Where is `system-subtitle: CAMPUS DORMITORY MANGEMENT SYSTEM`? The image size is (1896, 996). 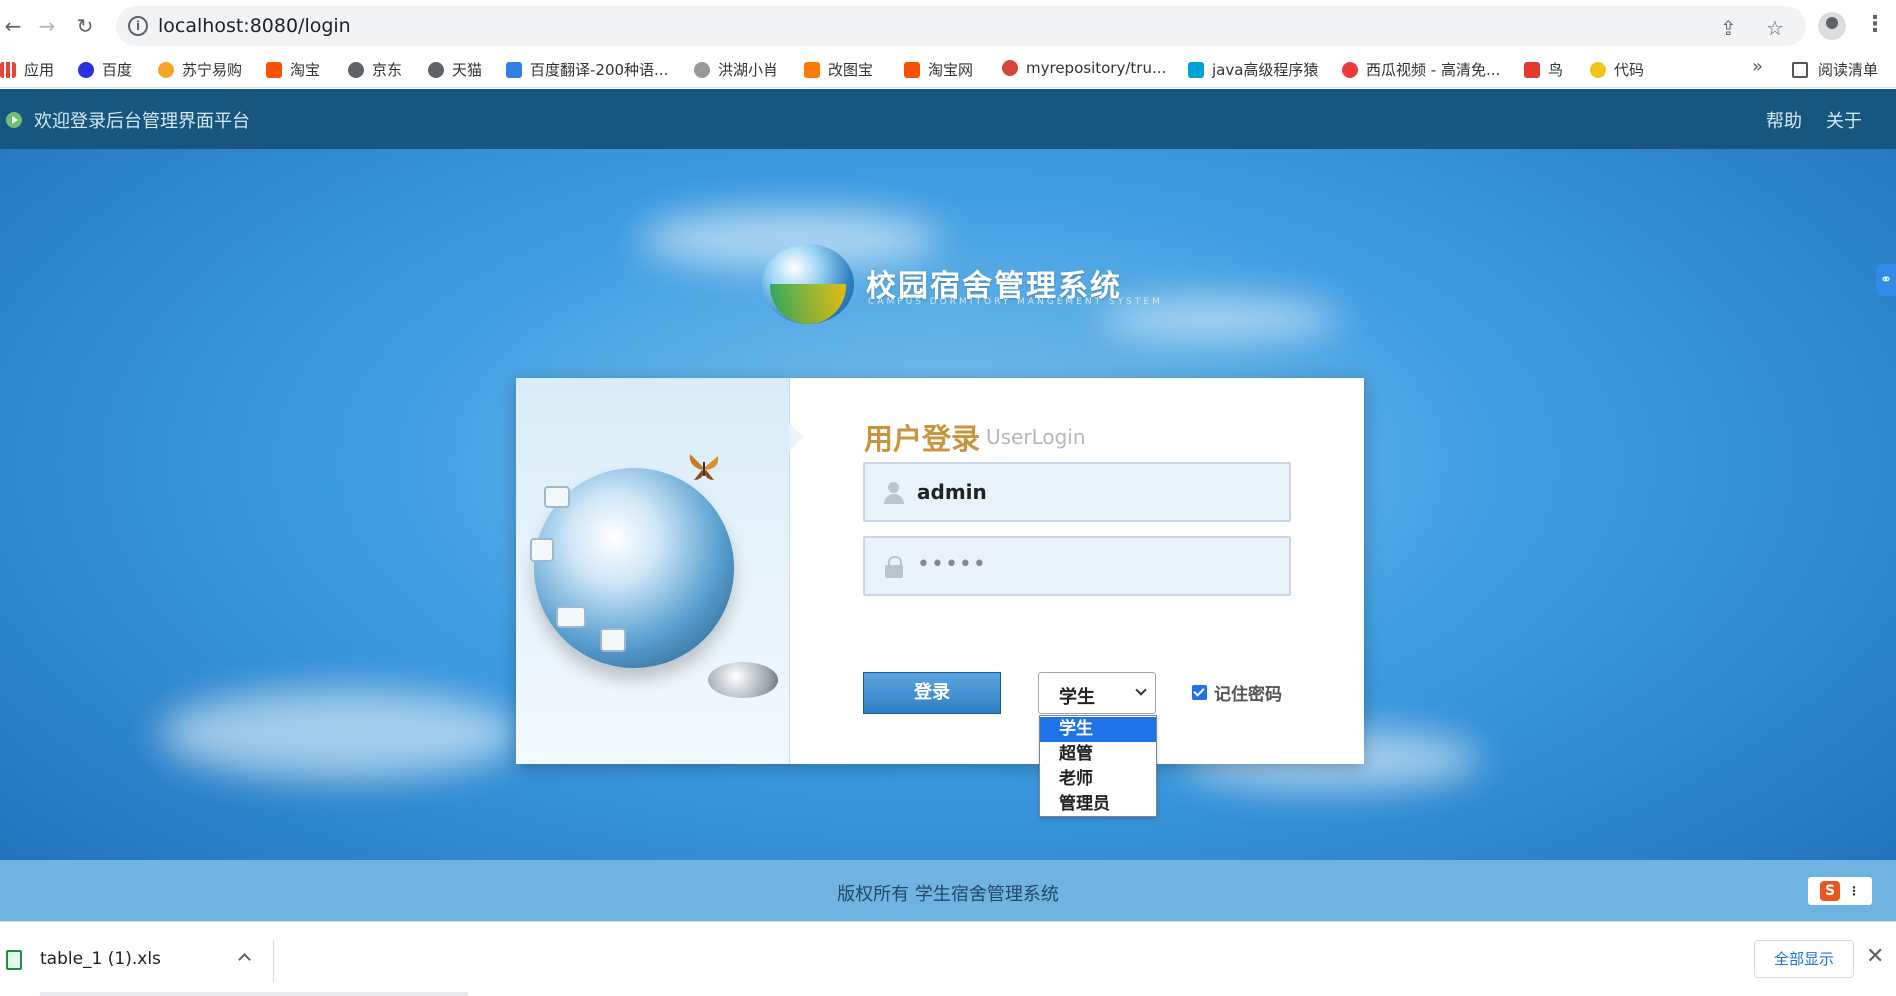
system-subtitle: CAMPUS DORMITORY MANGEMENT SYSTEM is located at coordinates (1015, 302).